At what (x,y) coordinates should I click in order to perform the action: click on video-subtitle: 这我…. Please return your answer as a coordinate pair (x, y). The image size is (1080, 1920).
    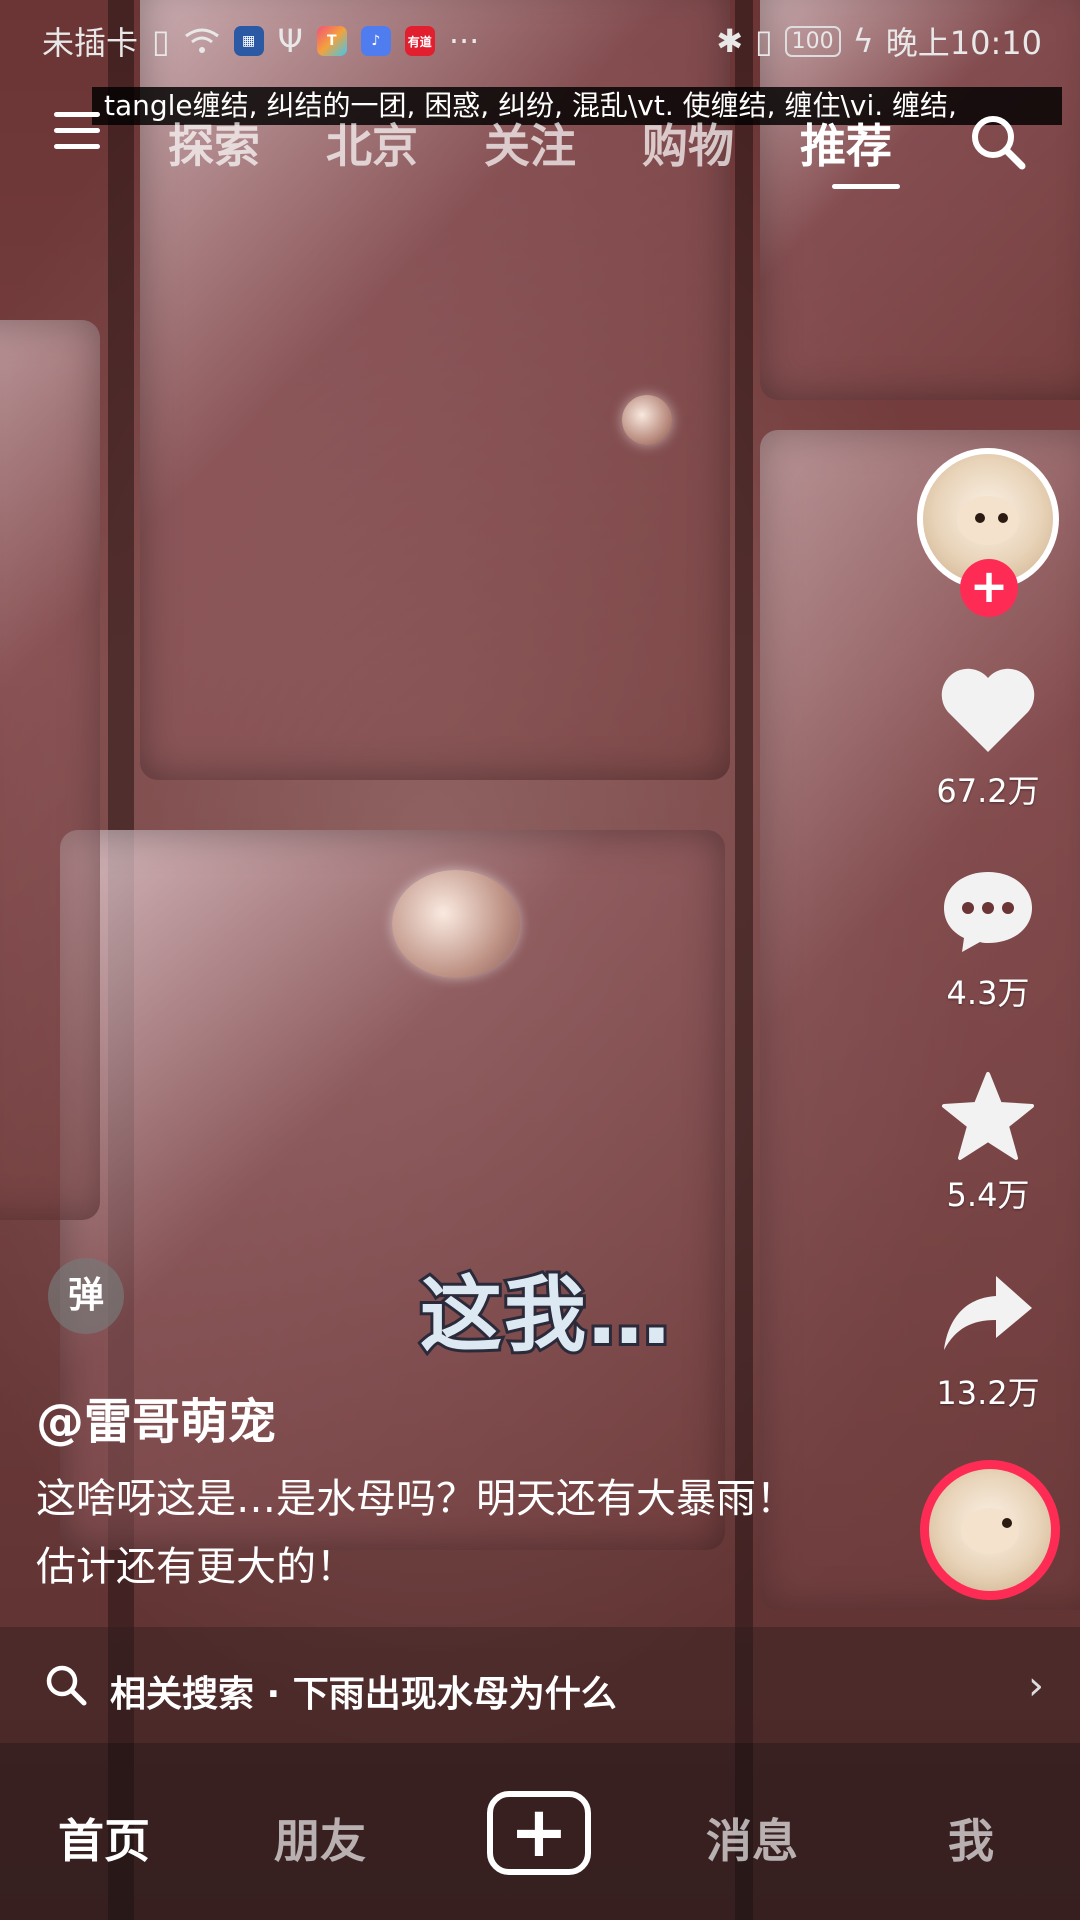
    Looking at the image, I should click on (545, 1315).